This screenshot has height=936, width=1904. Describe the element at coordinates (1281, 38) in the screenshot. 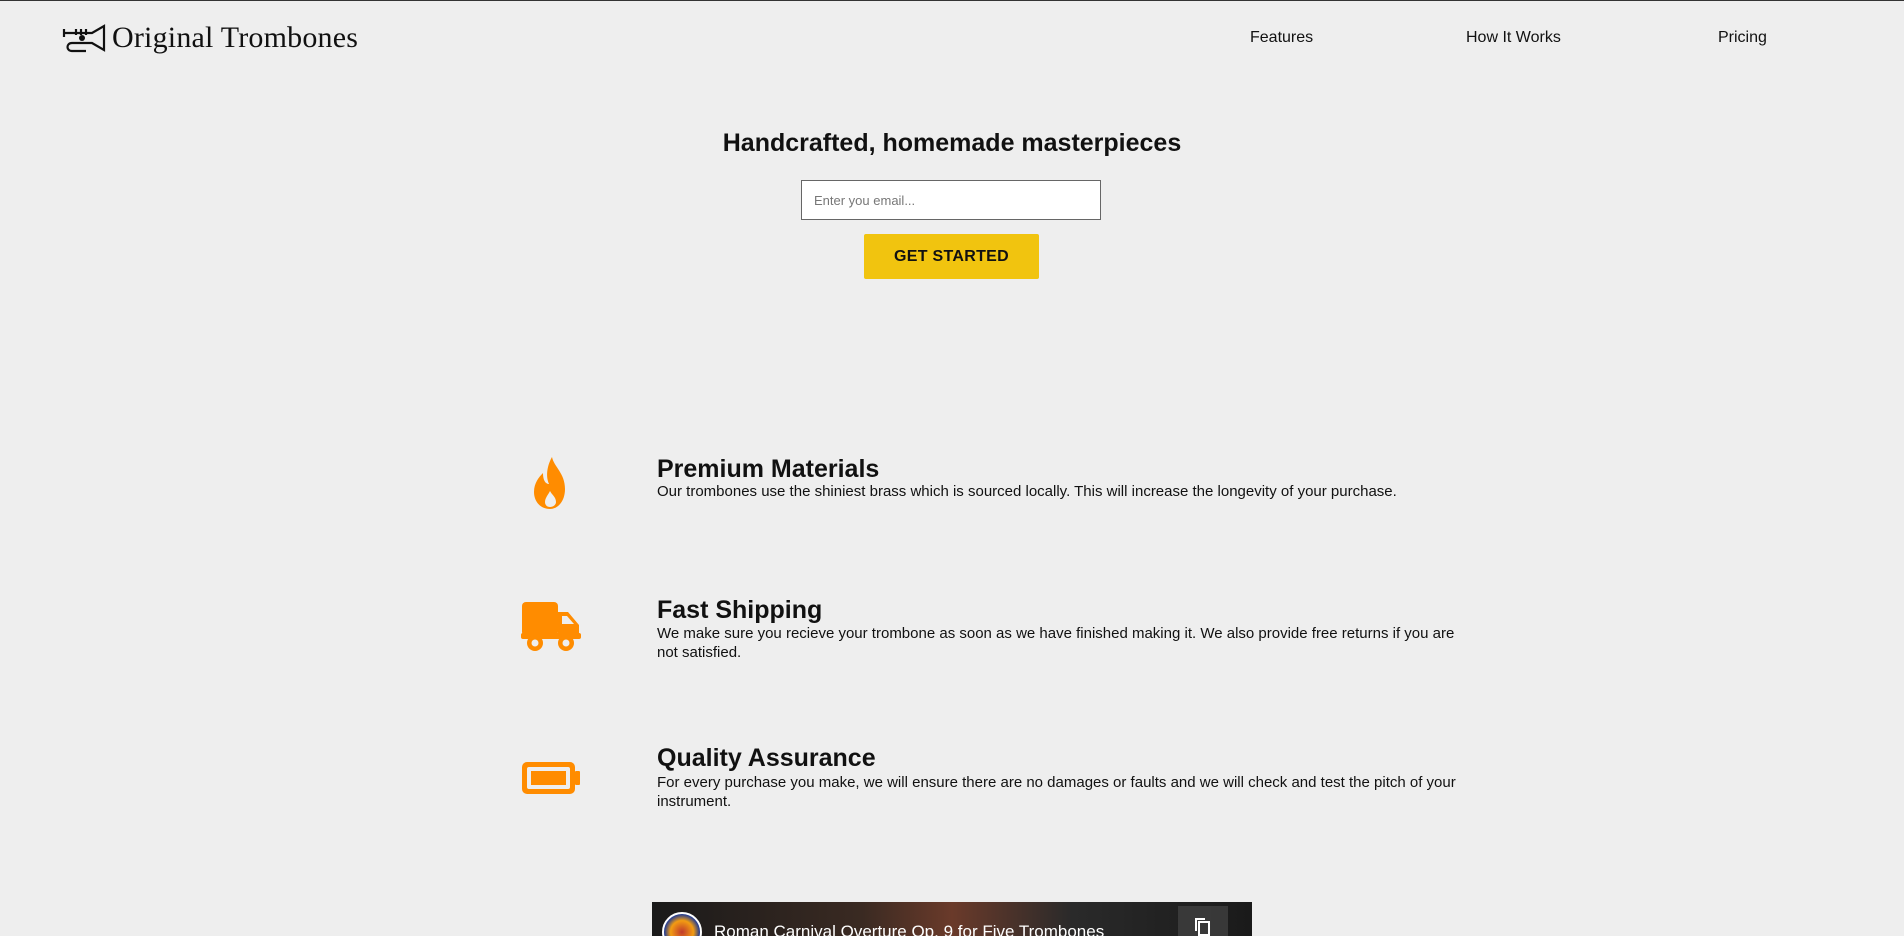

I see `nav-link-features: Features` at that location.